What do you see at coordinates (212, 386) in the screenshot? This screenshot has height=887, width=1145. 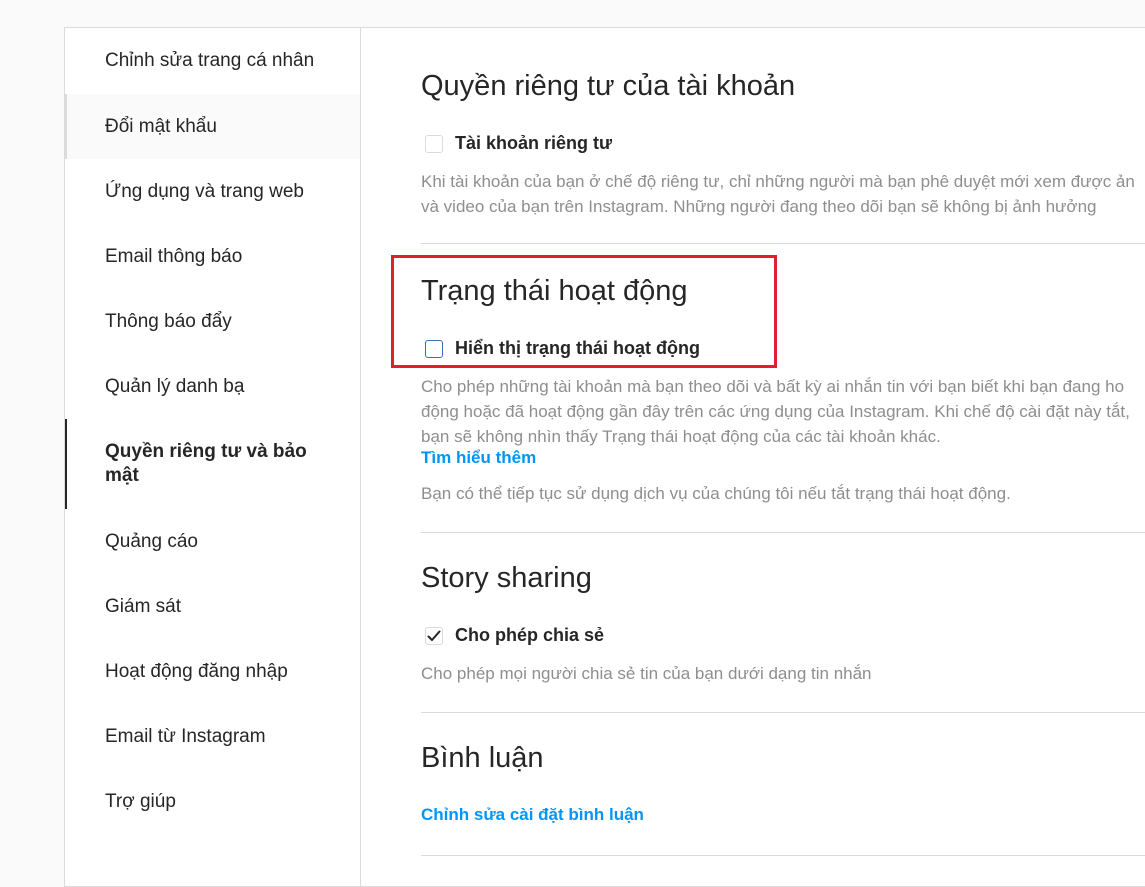 I see `sidebar-item-manage-contacts: Quản lý danh bạ` at bounding box center [212, 386].